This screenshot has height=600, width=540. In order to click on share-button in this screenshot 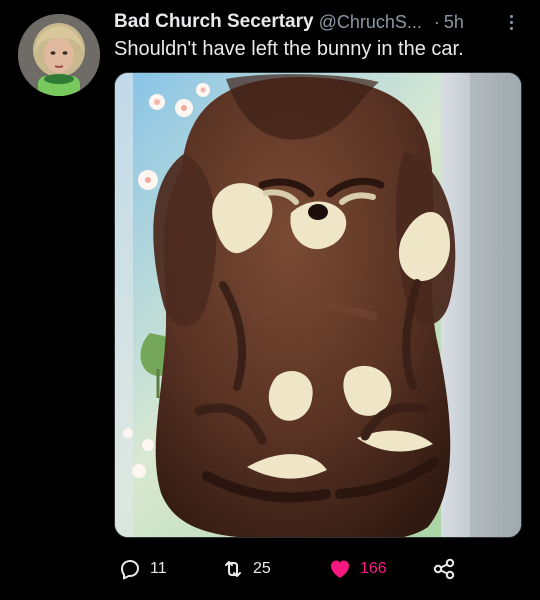, I will do `click(444, 569)`.